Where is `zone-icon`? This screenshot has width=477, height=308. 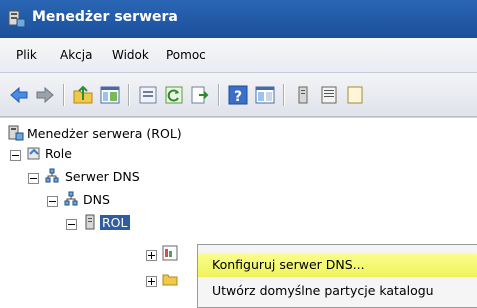 zone-icon is located at coordinates (170, 253).